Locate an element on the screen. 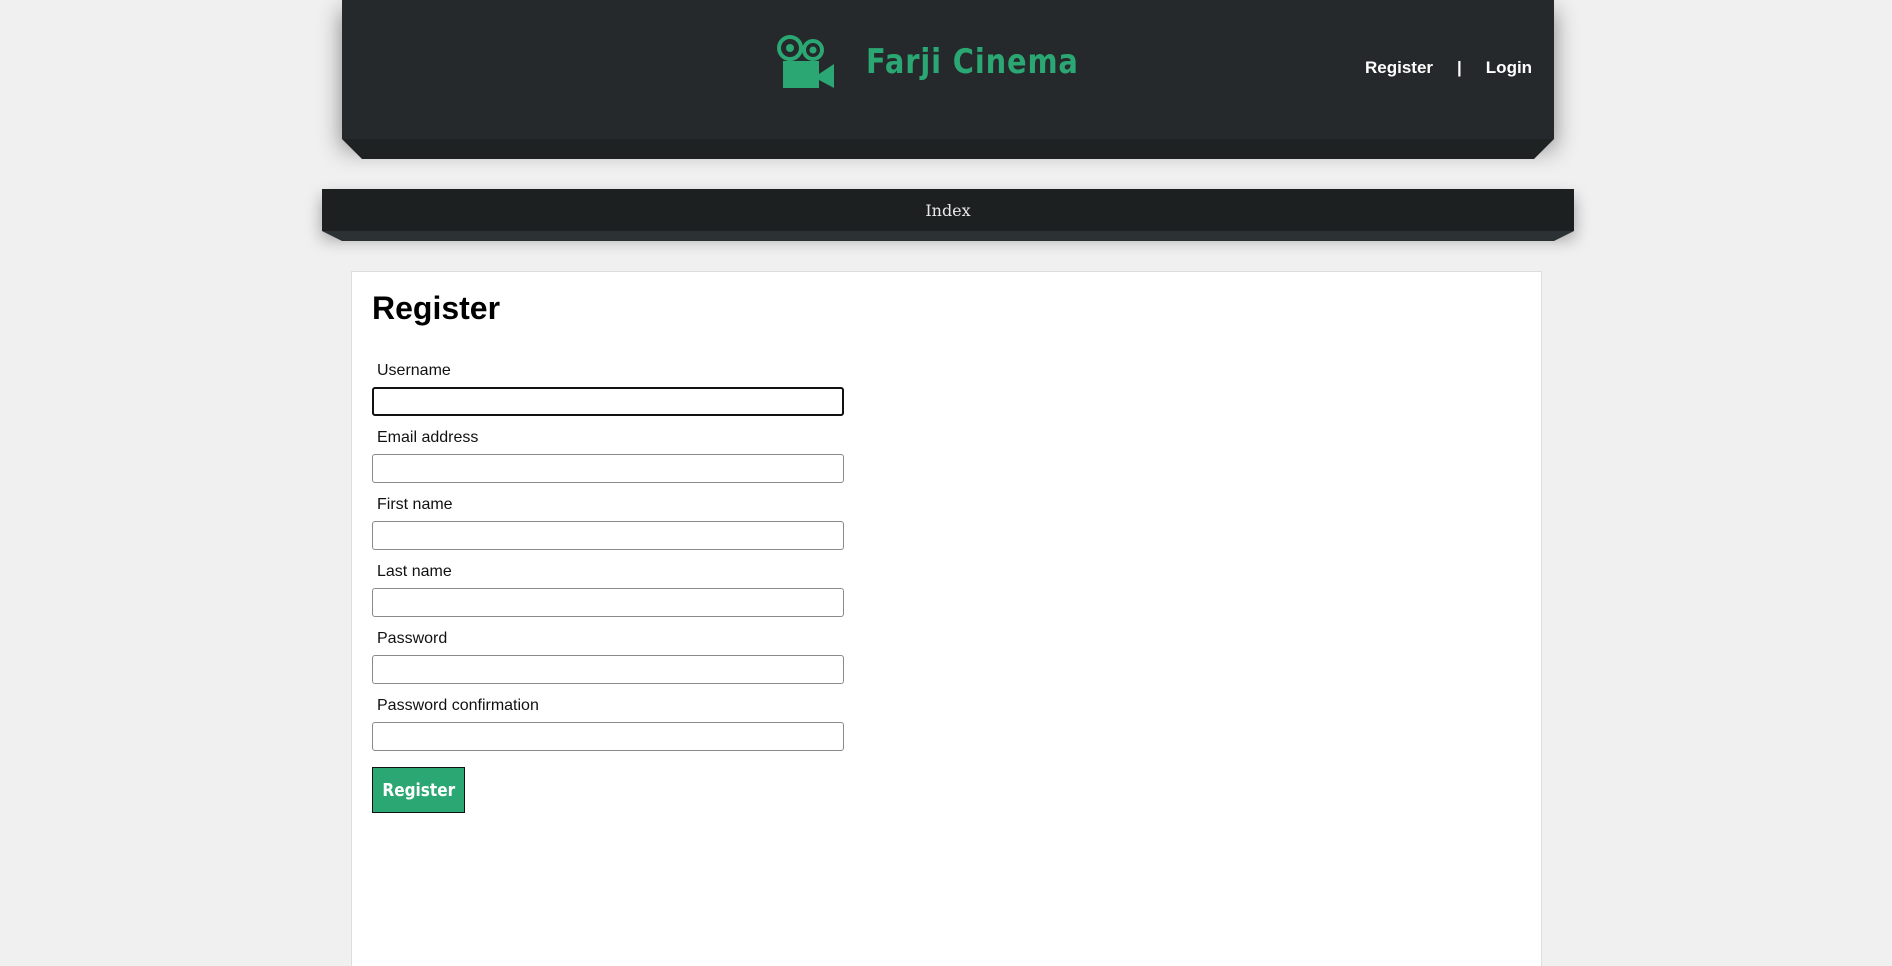 This screenshot has width=1892, height=966. register-submit-button: Register is located at coordinates (418, 790).